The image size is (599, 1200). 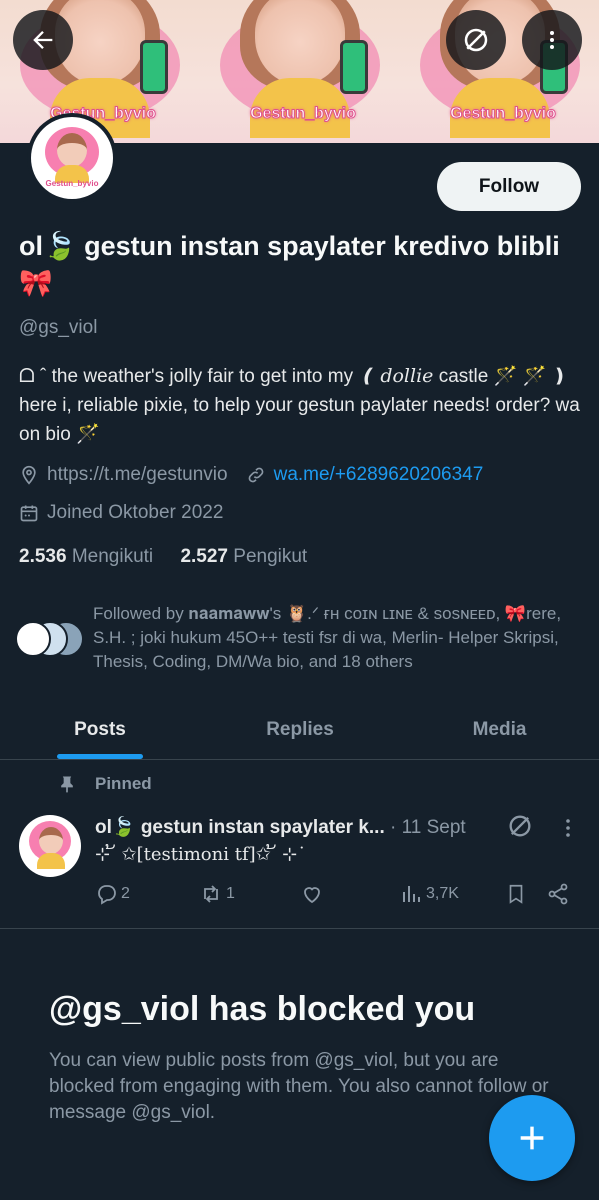 What do you see at coordinates (163, 557) in the screenshot?
I see `follow-counts: 2.536 Mengikuti 2.527 Pengikut` at bounding box center [163, 557].